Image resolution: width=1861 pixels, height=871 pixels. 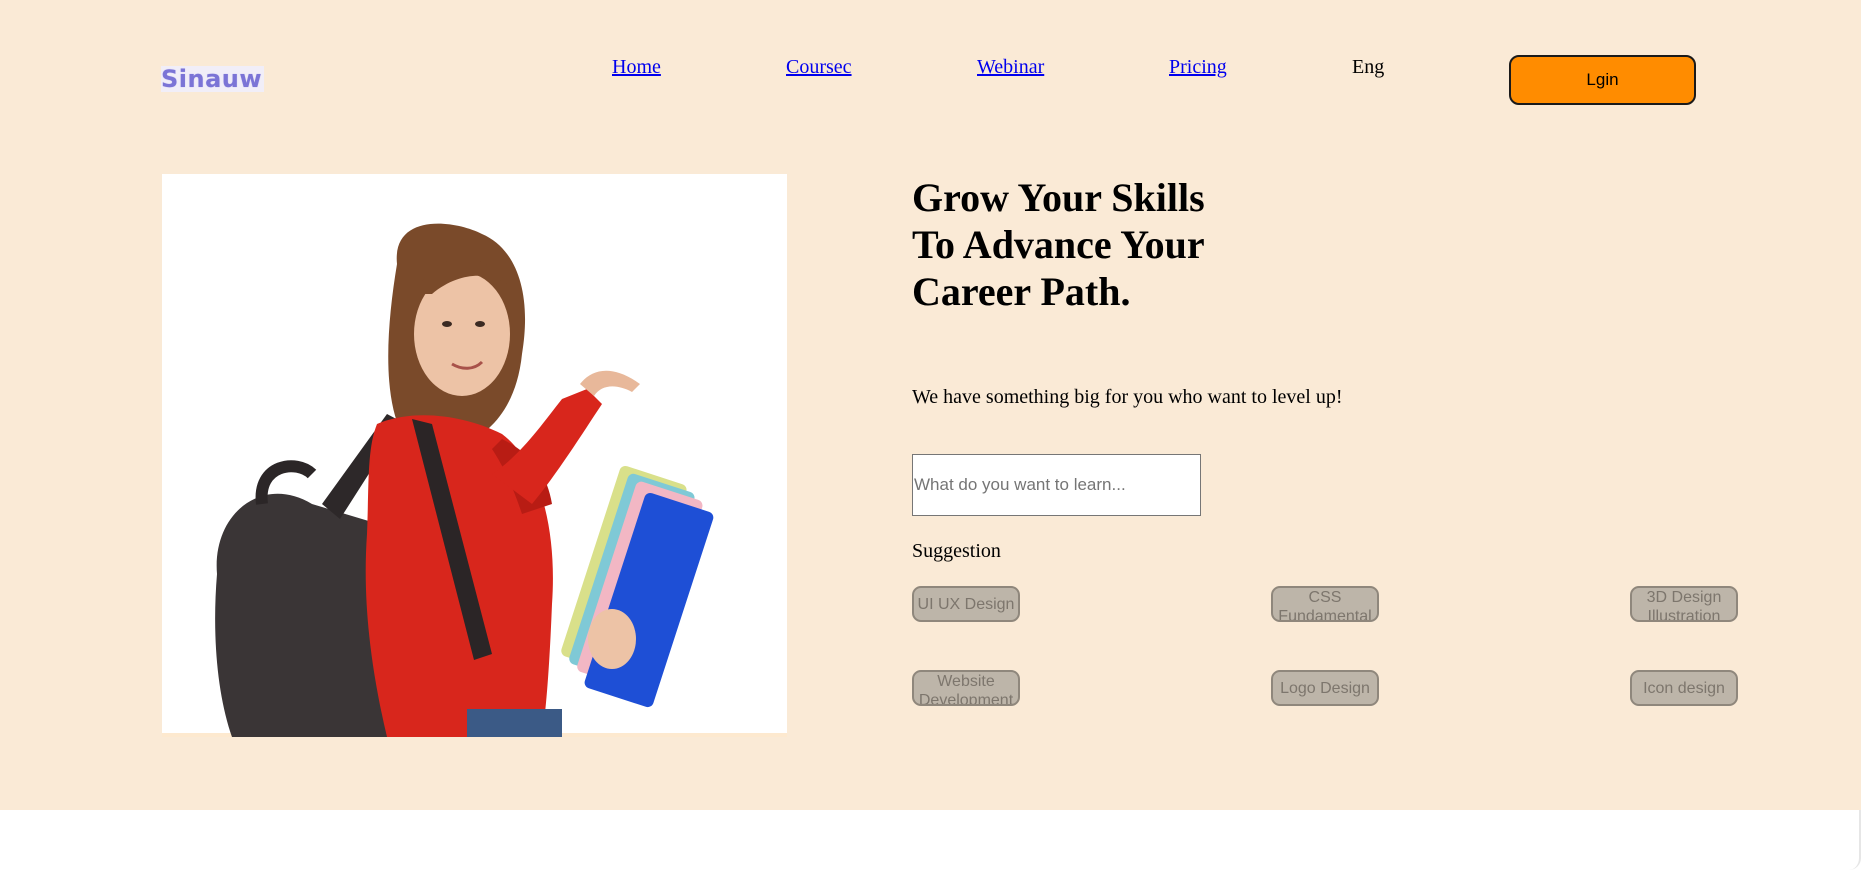 What do you see at coordinates (956, 551) in the screenshot?
I see `suggestion-label: Suggestion` at bounding box center [956, 551].